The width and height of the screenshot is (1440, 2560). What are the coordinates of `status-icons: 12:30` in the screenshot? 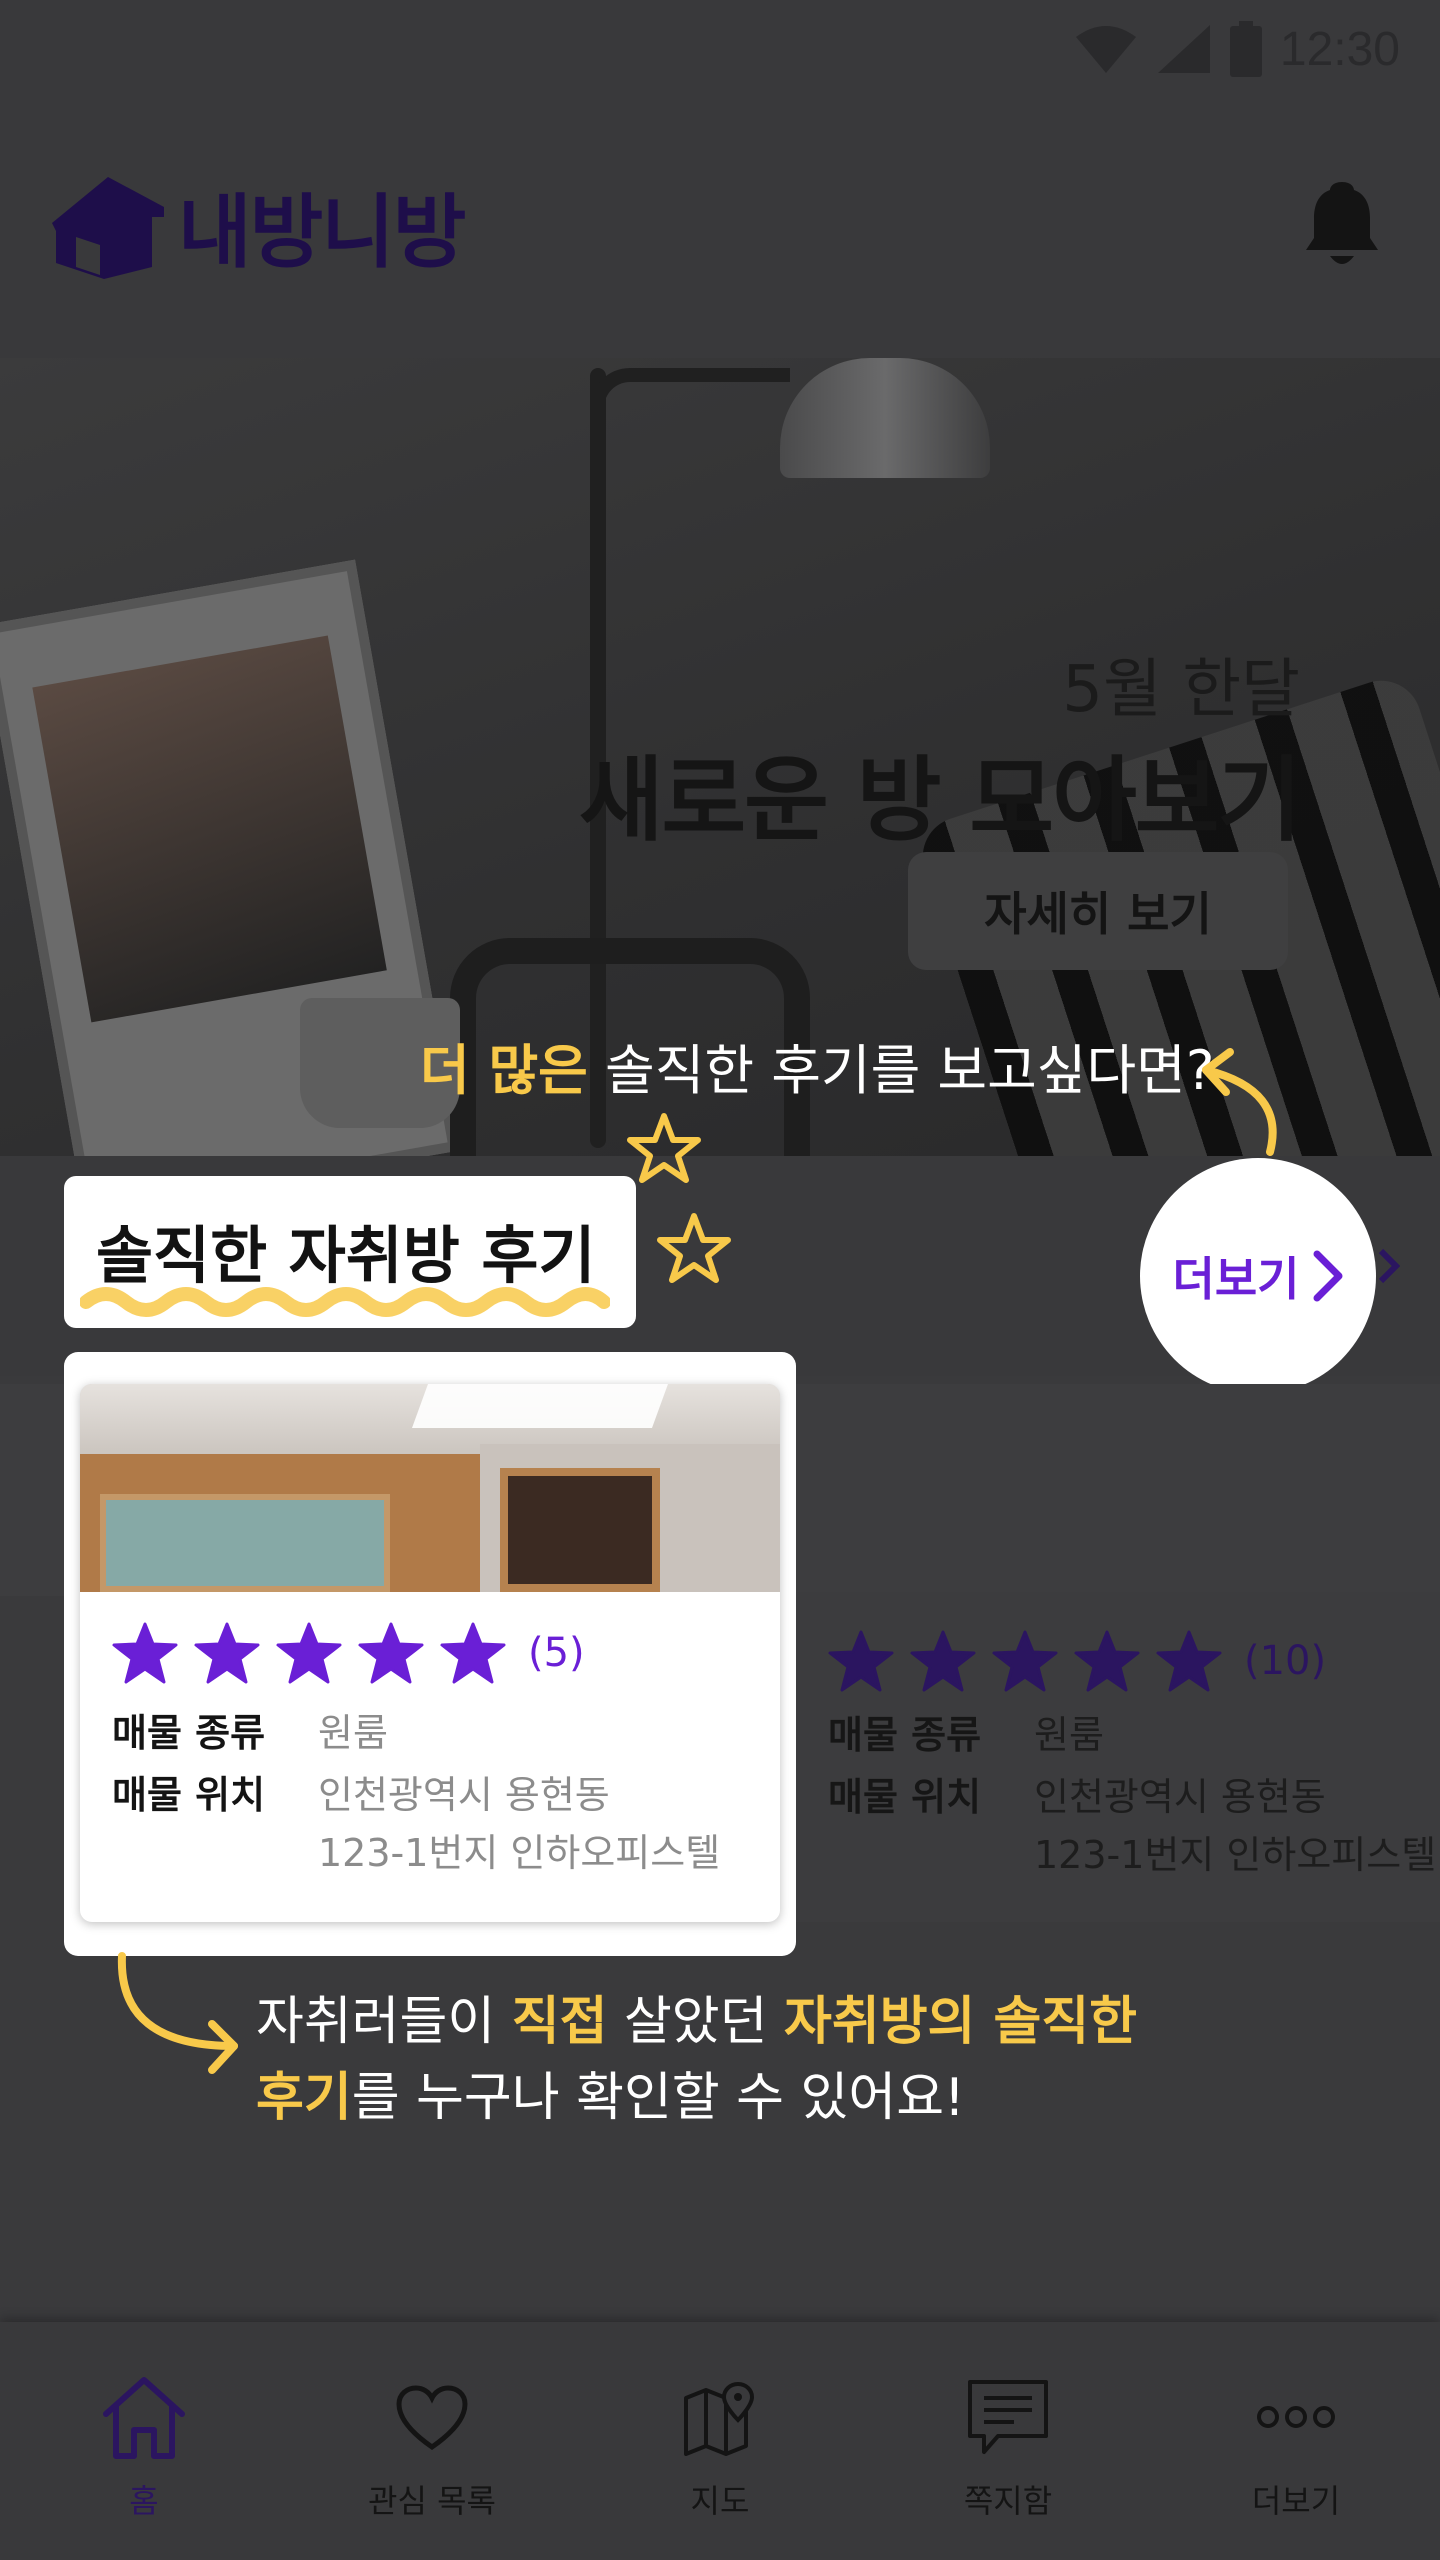 It's located at (1237, 49).